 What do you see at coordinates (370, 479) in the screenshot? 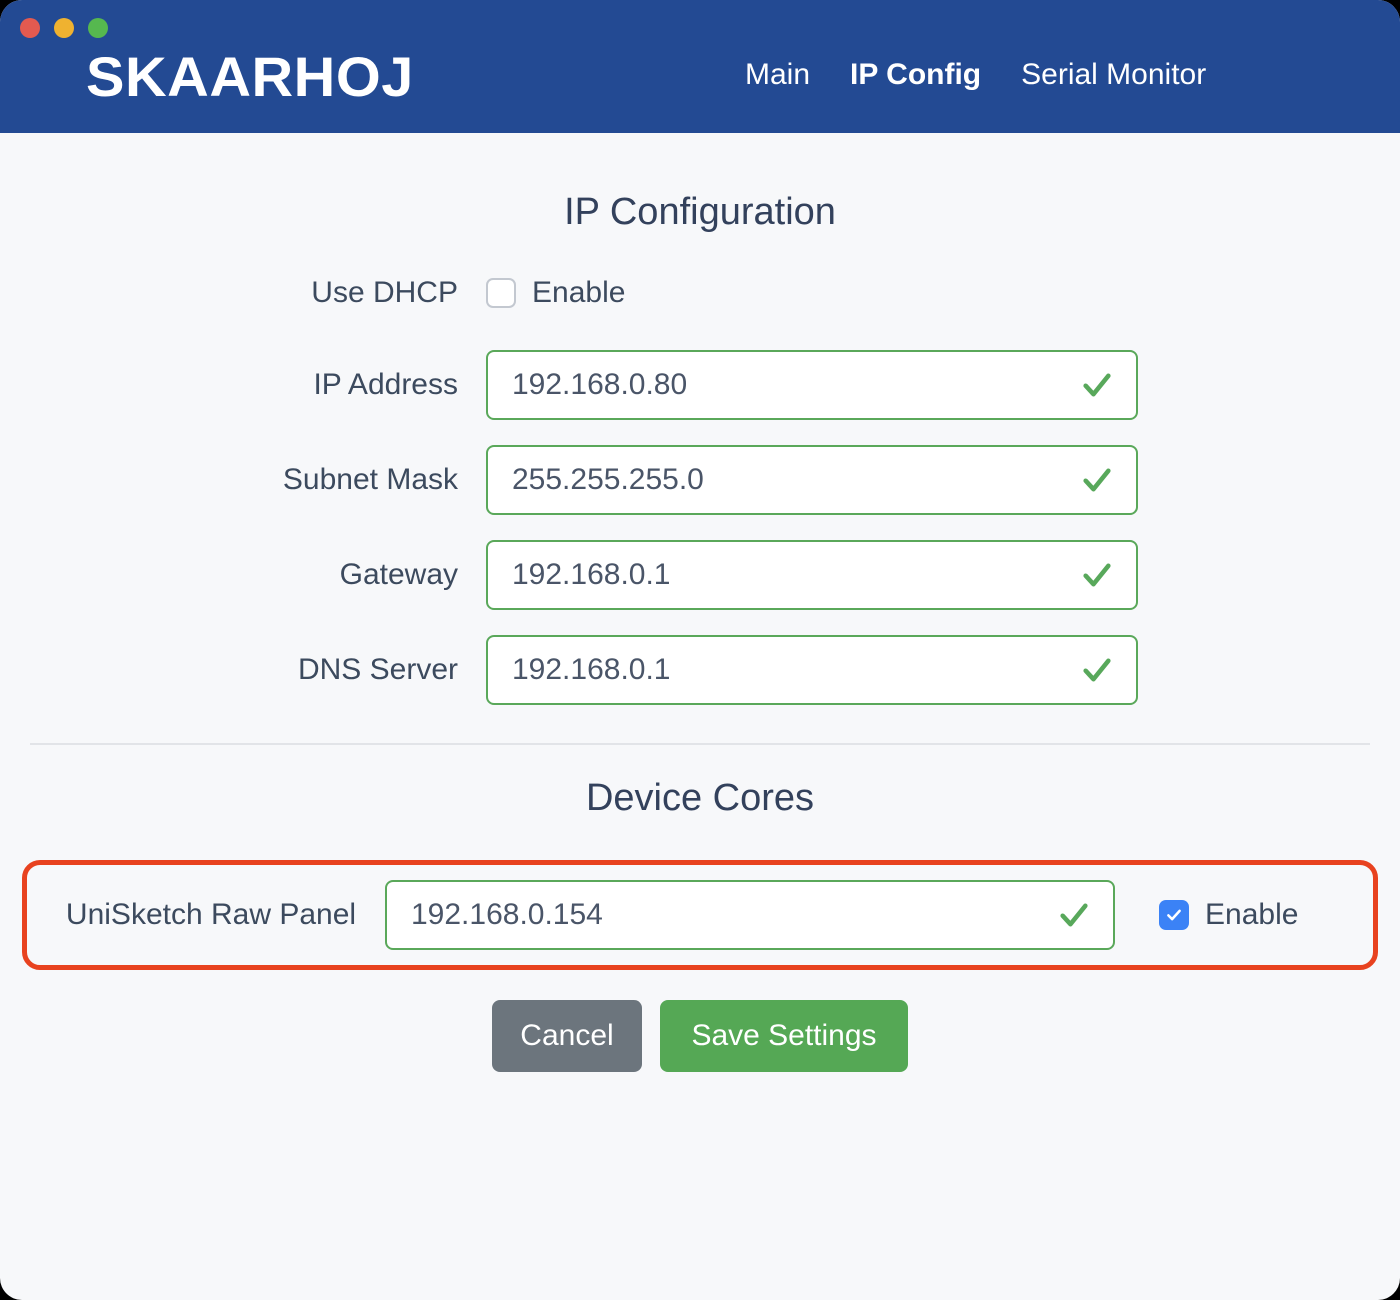
I see `label-subnet-mask: Subnet Mask` at bounding box center [370, 479].